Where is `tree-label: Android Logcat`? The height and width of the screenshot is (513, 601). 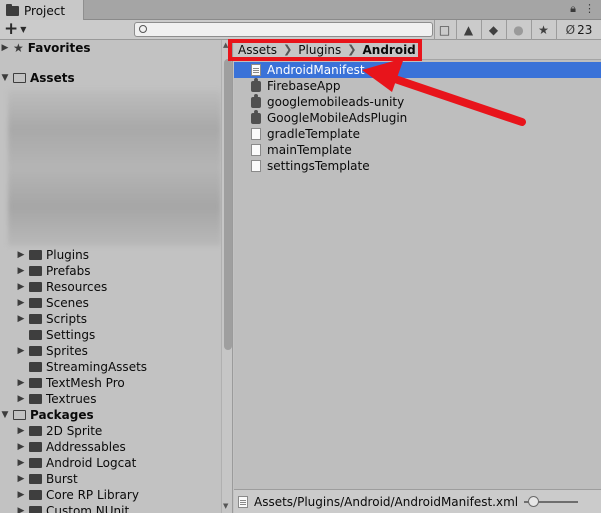
tree-label: Android Logcat is located at coordinates (91, 463).